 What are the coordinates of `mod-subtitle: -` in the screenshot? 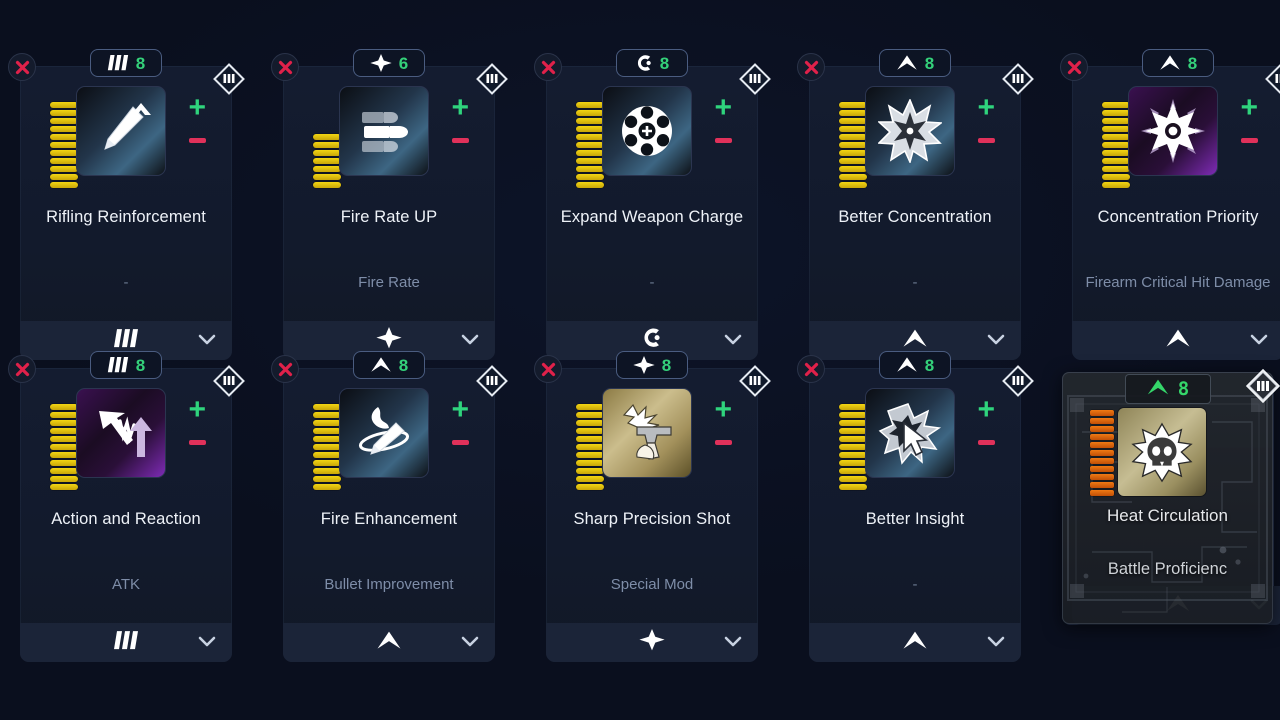 It's located at (915, 584).